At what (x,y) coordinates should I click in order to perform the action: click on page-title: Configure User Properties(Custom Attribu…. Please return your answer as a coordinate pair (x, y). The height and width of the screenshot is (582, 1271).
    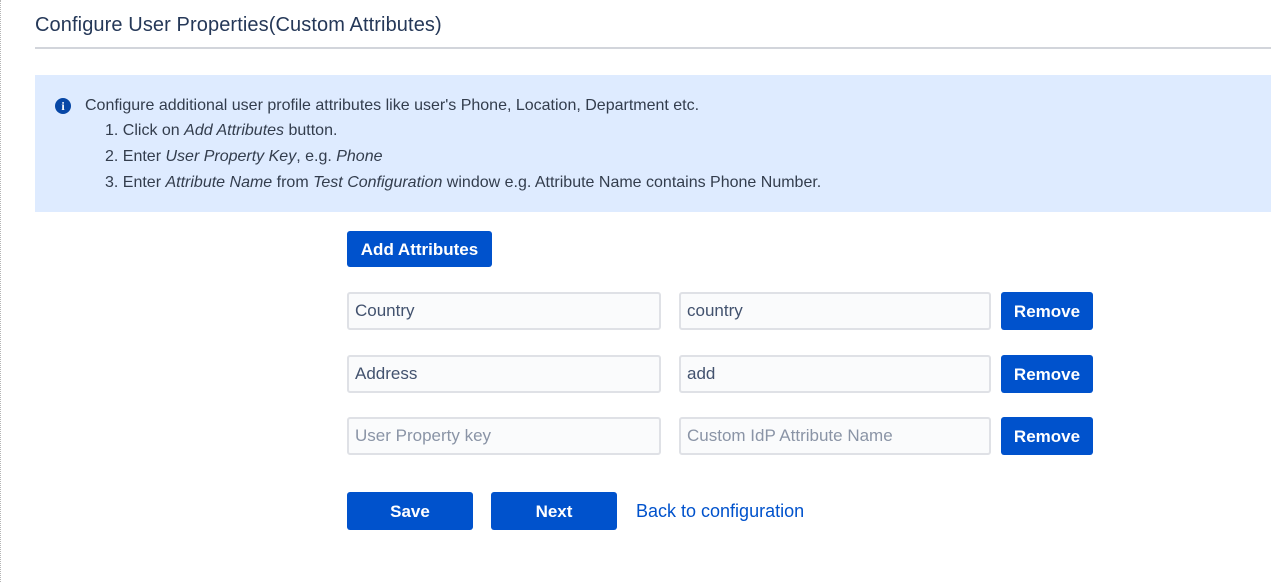
    Looking at the image, I should click on (238, 25).